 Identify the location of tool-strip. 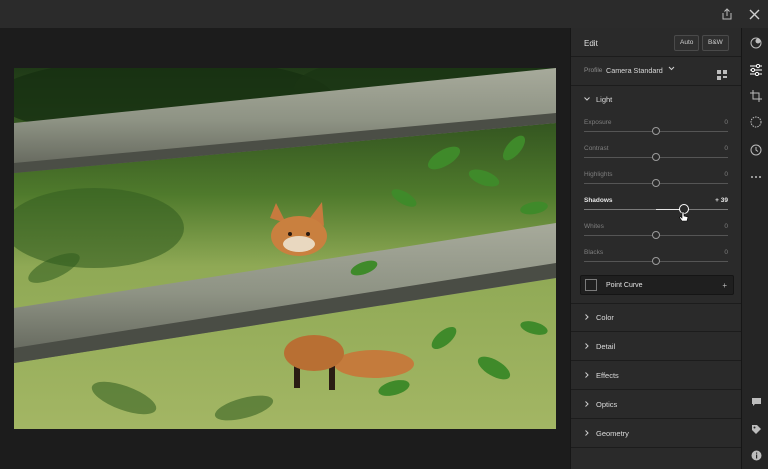
(754, 248).